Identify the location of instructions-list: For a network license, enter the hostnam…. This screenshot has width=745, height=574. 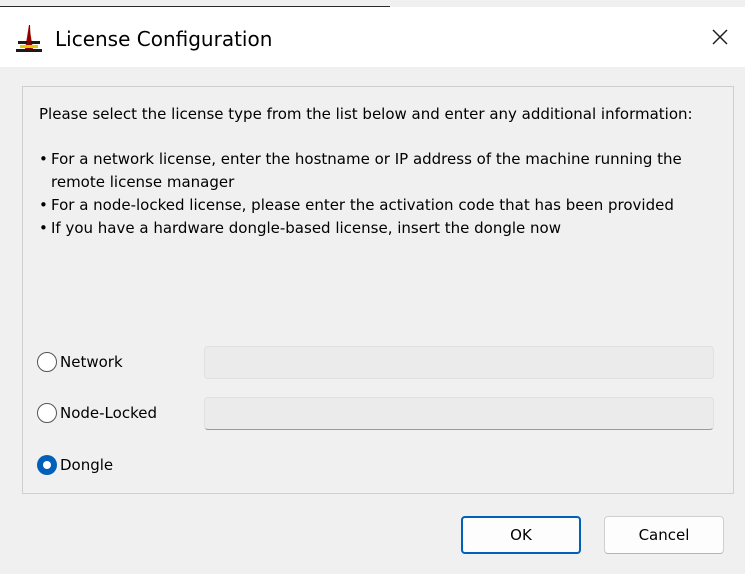
(379, 194).